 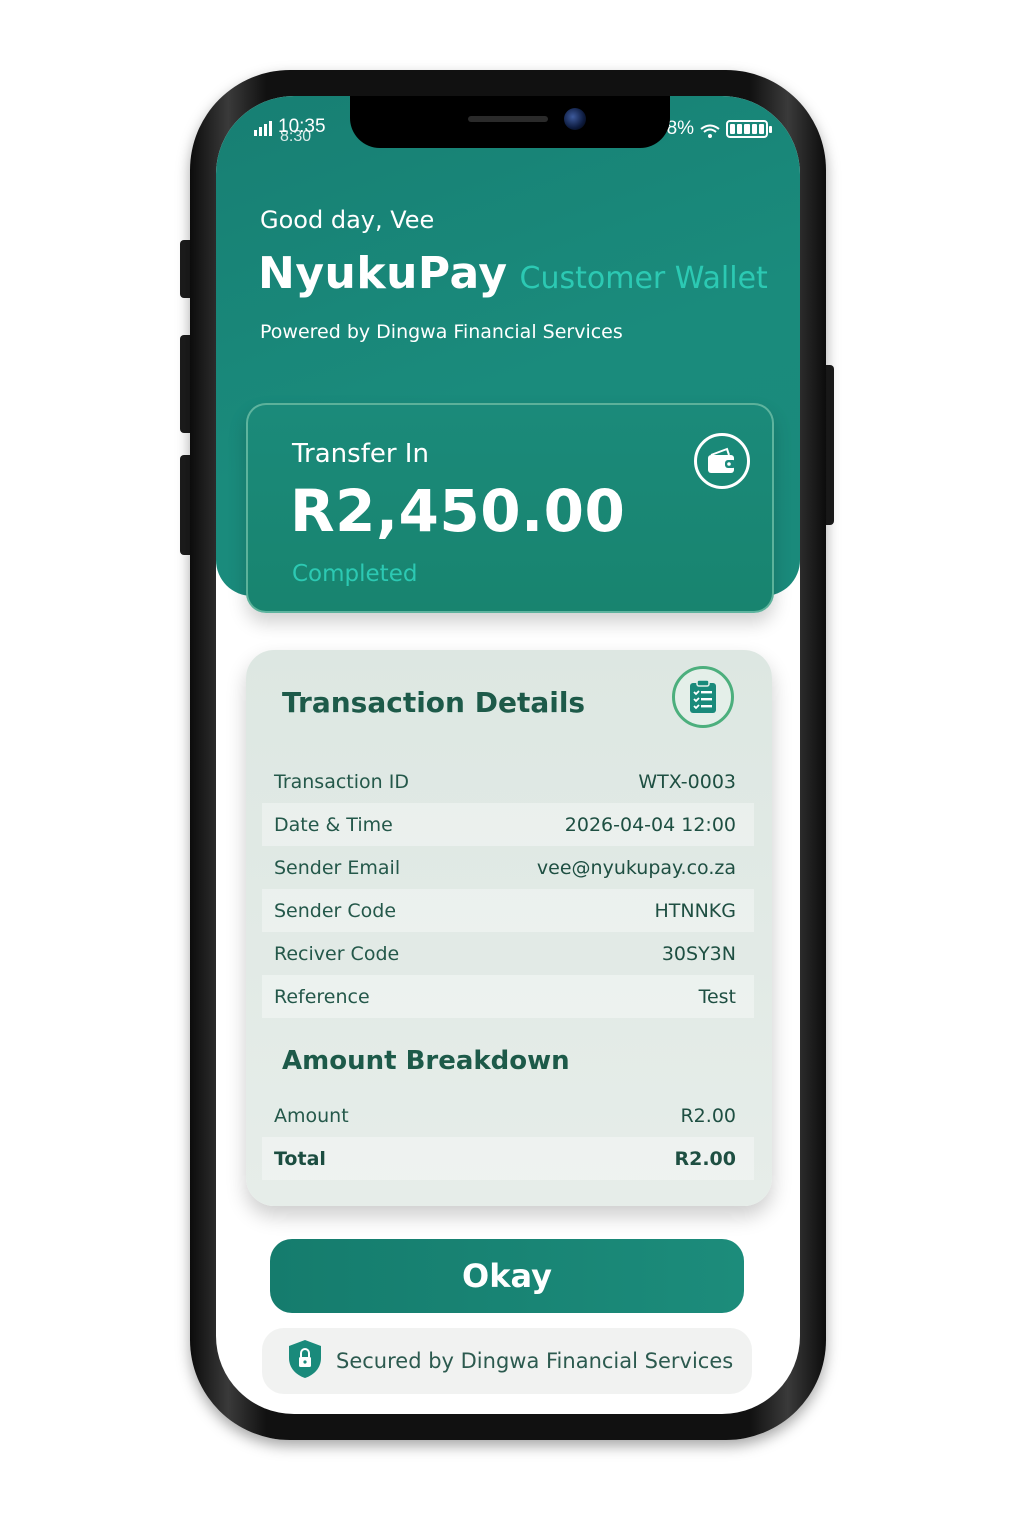 I want to click on front-camera, so click(x=575, y=119).